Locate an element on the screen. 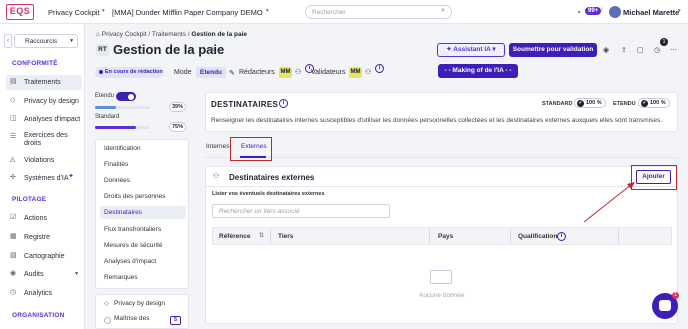 This screenshot has height=329, width=688. avatar is located at coordinates (615, 12).